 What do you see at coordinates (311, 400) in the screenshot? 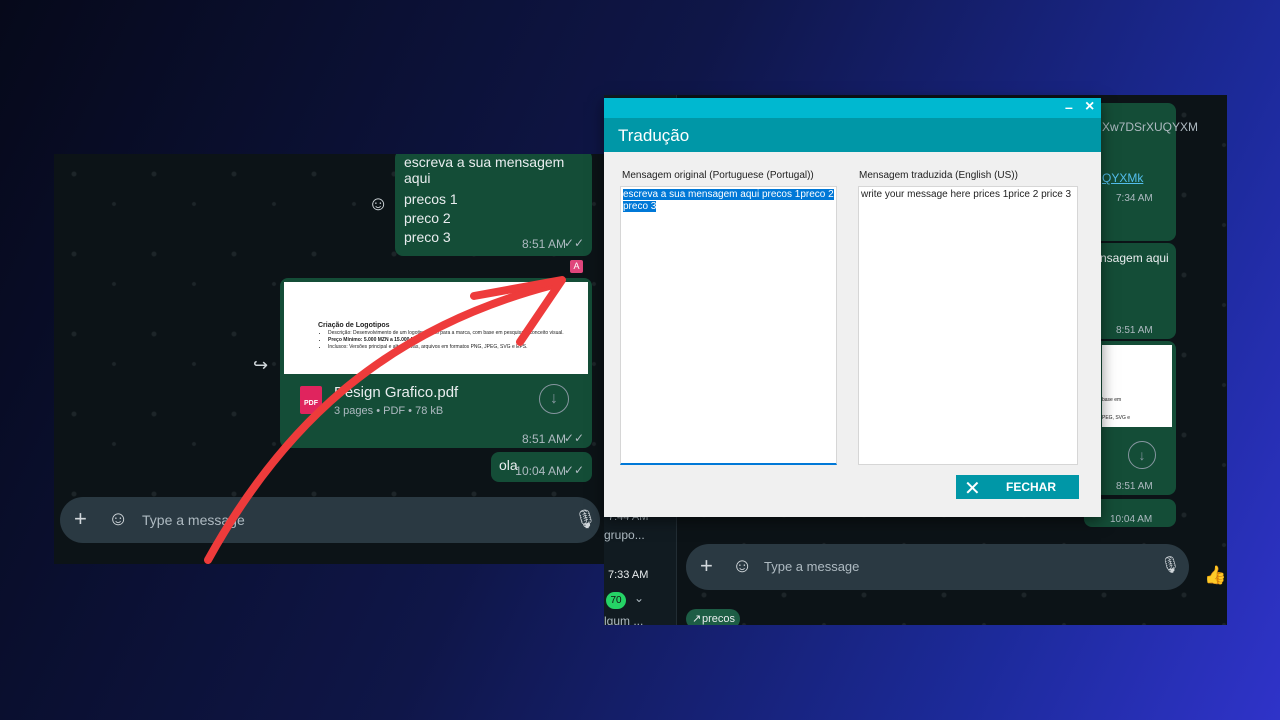
I see `pdf-file-icon: PDF` at bounding box center [311, 400].